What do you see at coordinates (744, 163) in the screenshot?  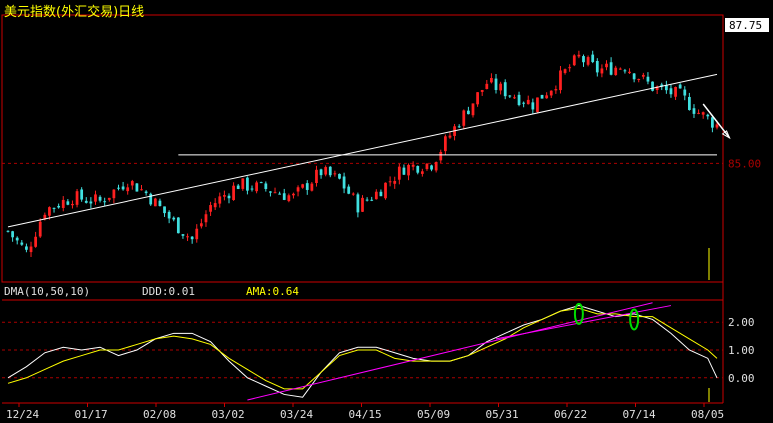 I see `price-y-tick-label: 85.00` at bounding box center [744, 163].